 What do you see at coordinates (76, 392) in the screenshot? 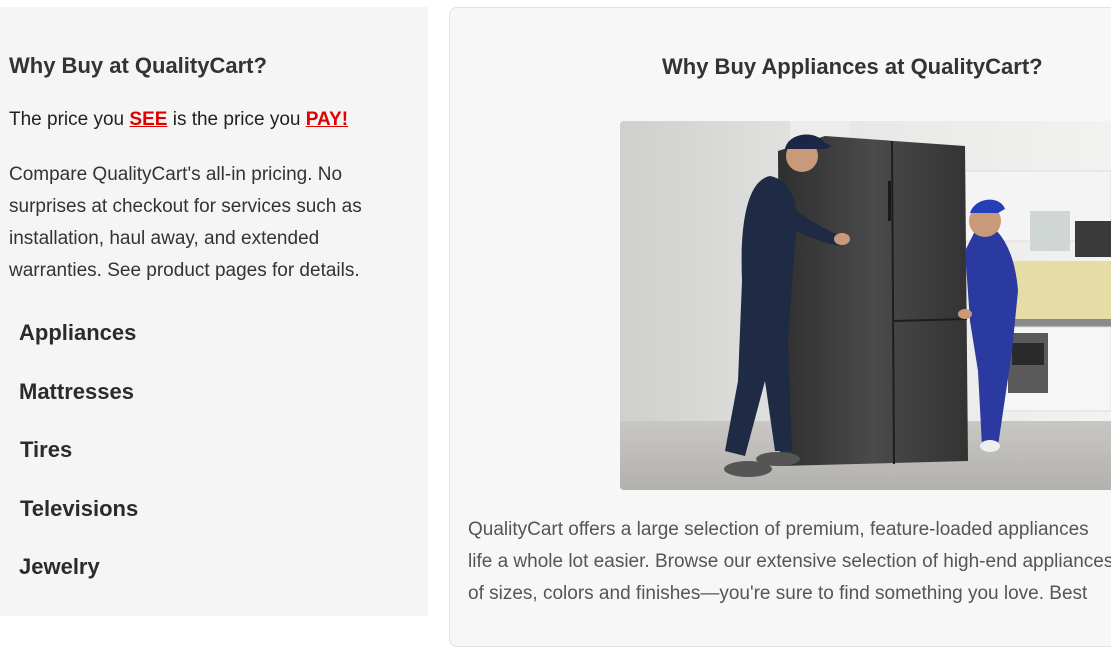
I see `category-mattresses: Mattresses` at bounding box center [76, 392].